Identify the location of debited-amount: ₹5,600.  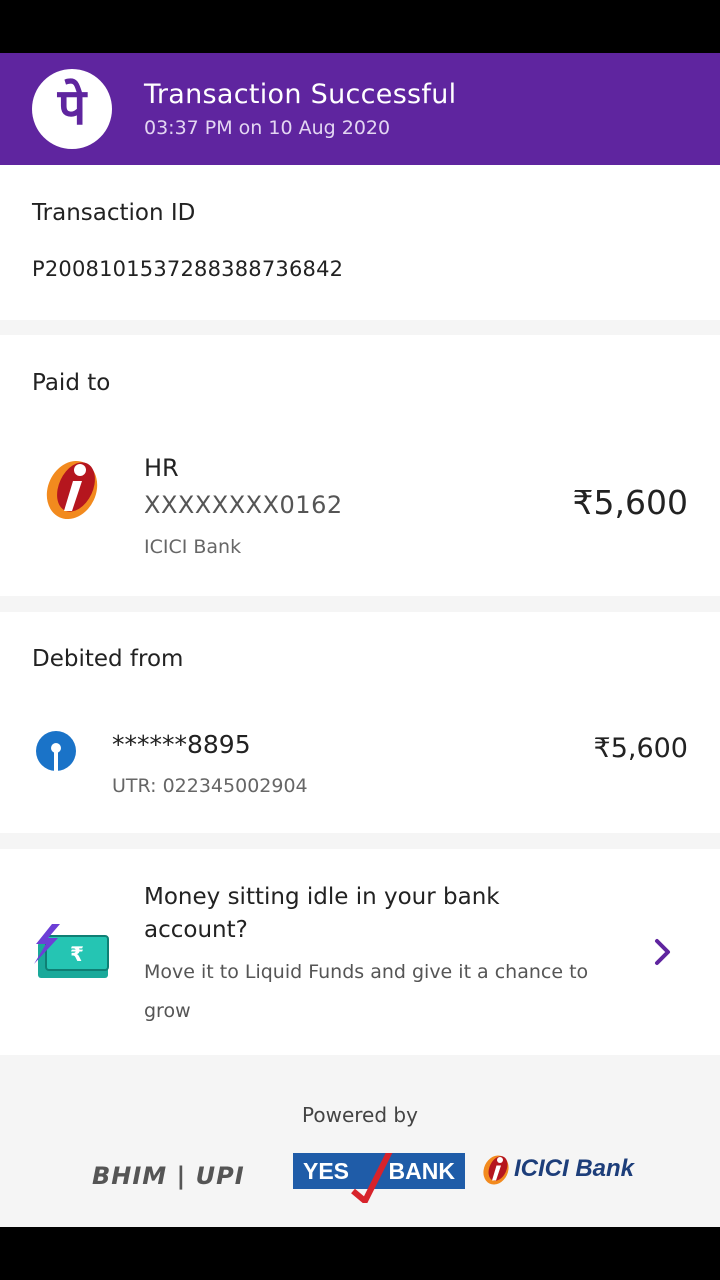
(640, 748).